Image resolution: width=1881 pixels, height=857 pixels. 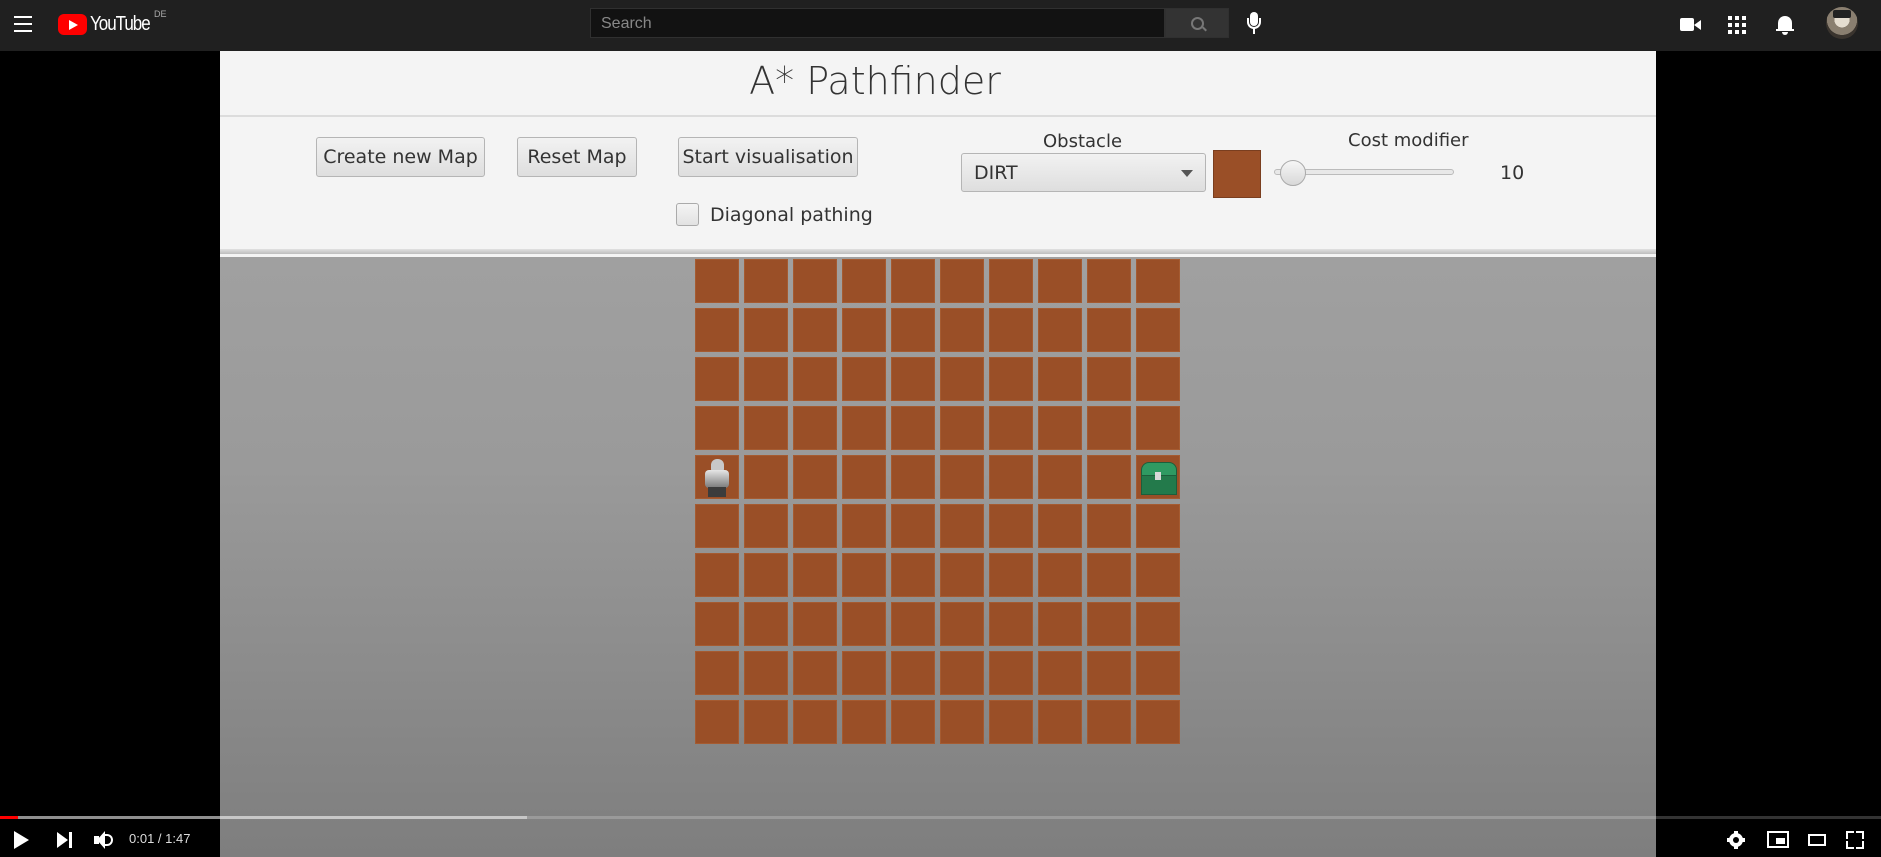 What do you see at coordinates (65, 840) in the screenshot?
I see `next-icon` at bounding box center [65, 840].